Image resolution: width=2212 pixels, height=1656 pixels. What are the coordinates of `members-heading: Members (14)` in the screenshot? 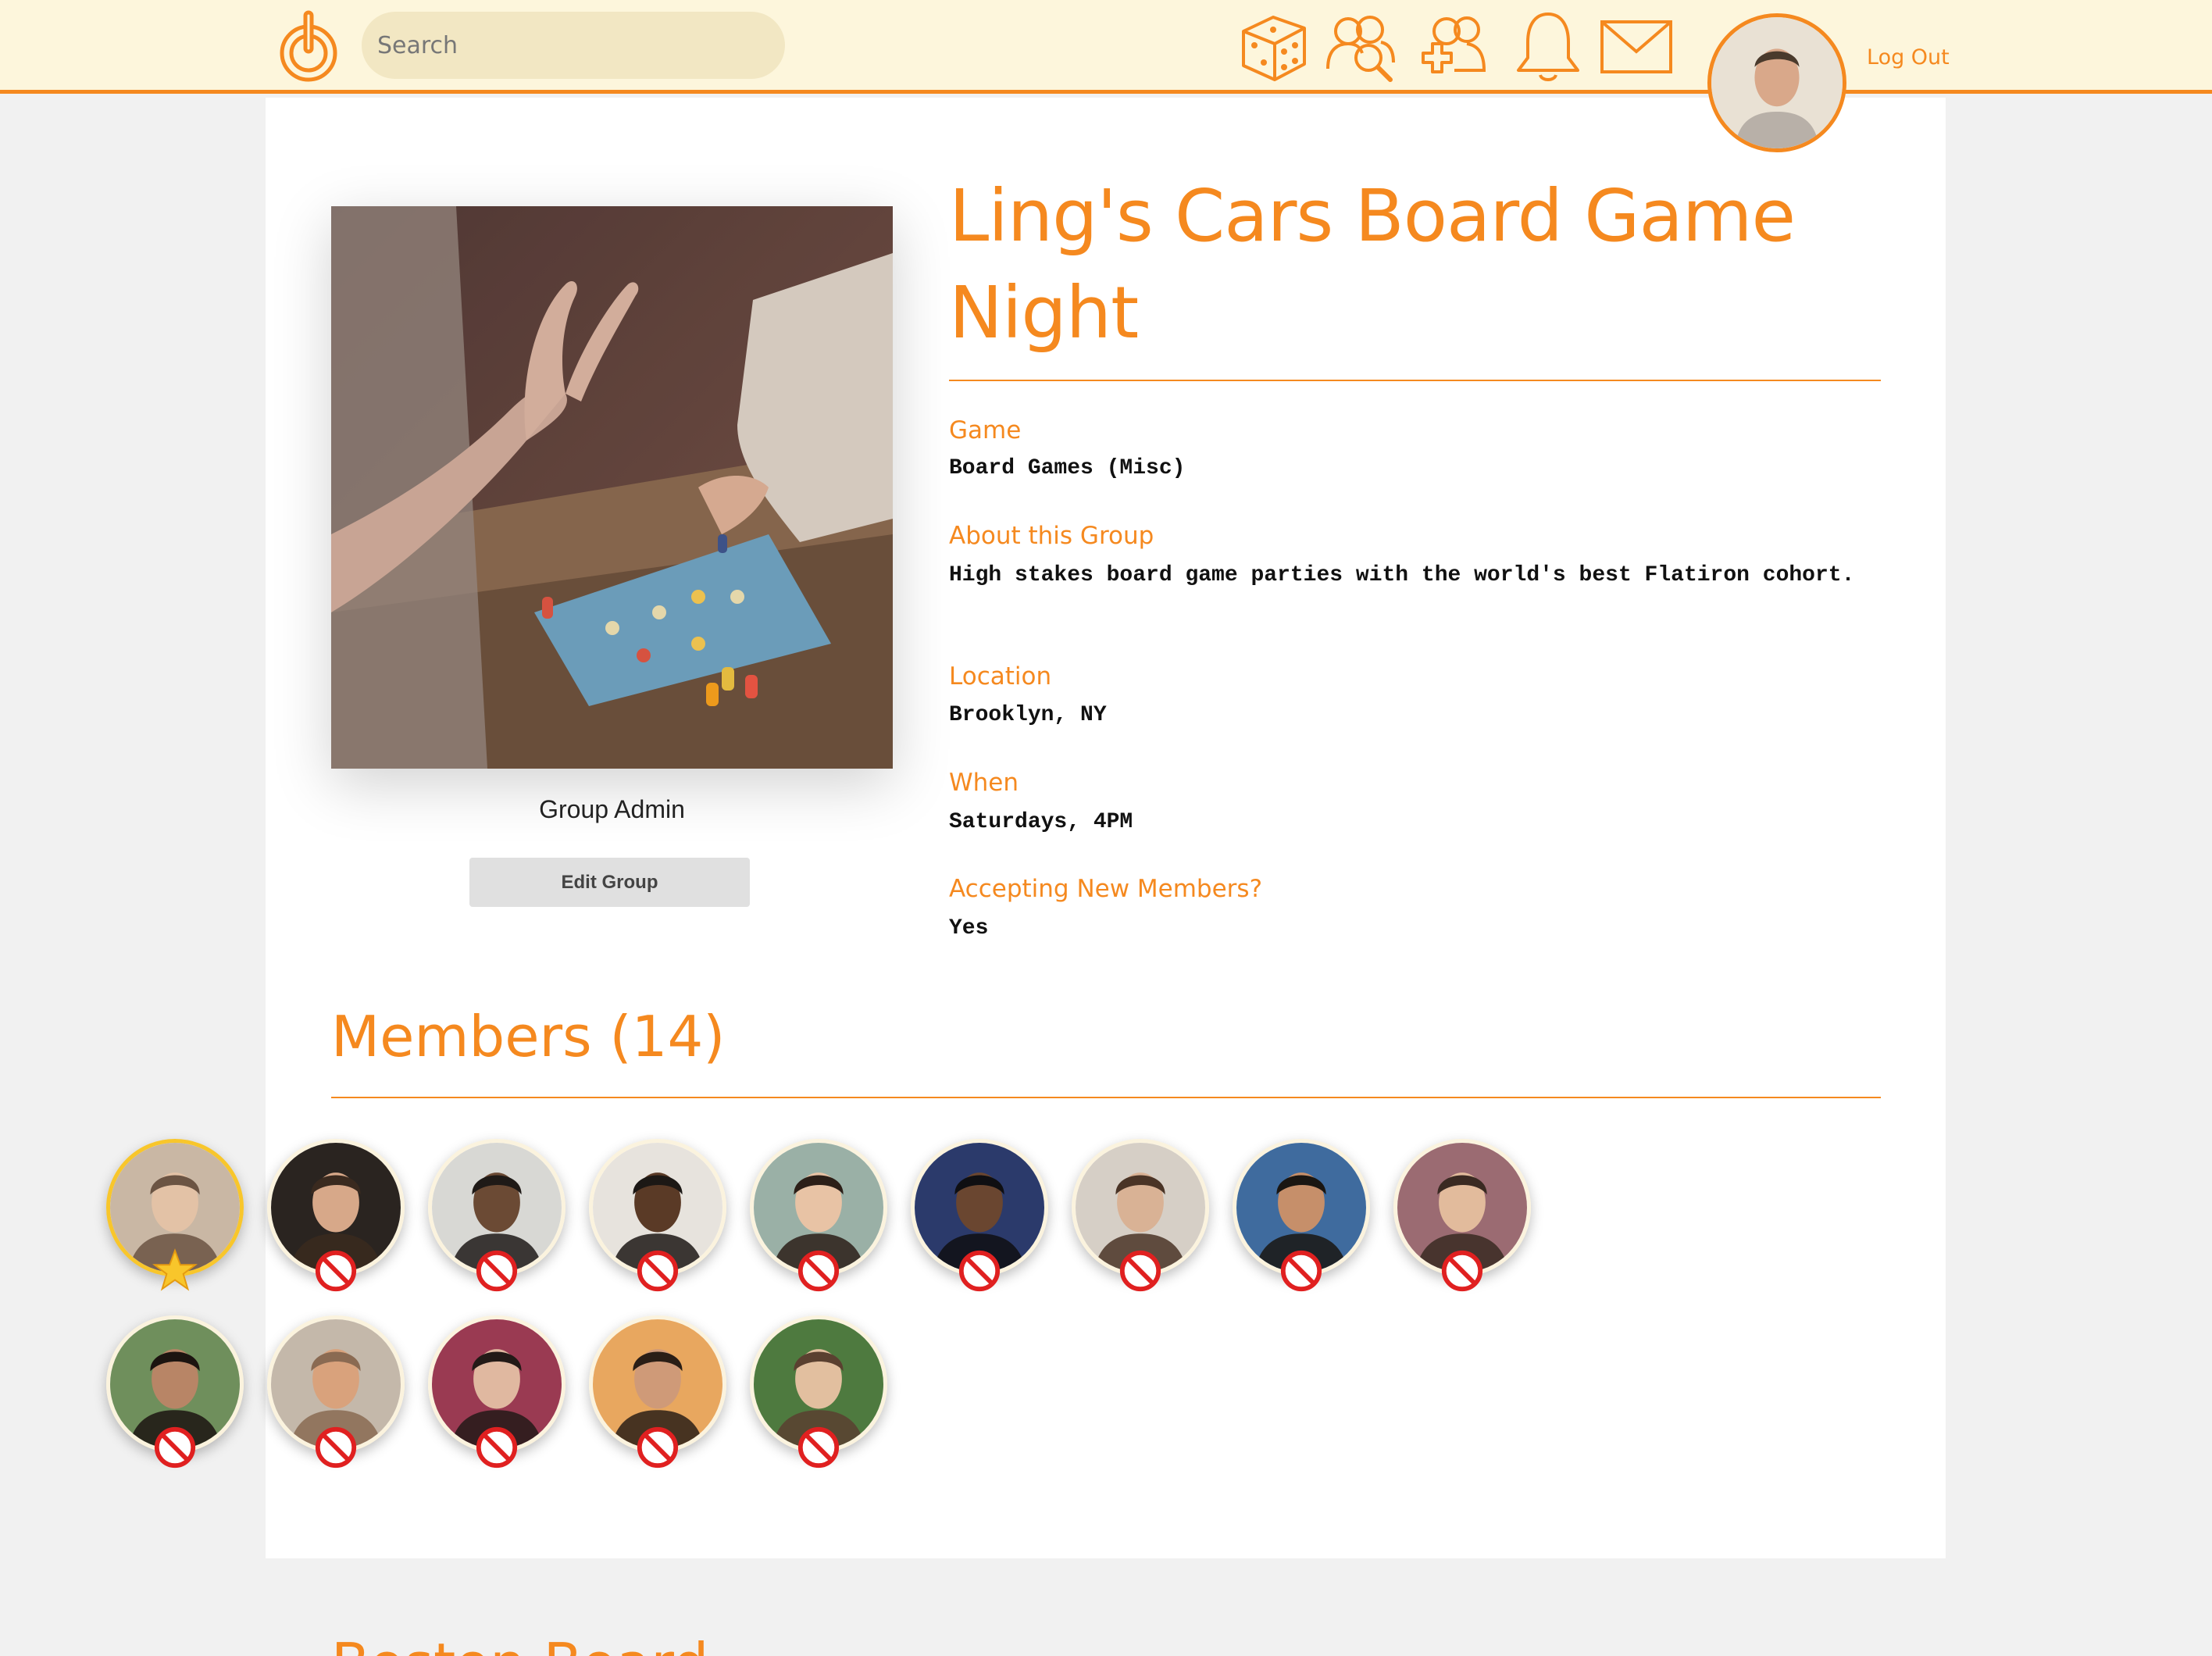 It's located at (528, 1036).